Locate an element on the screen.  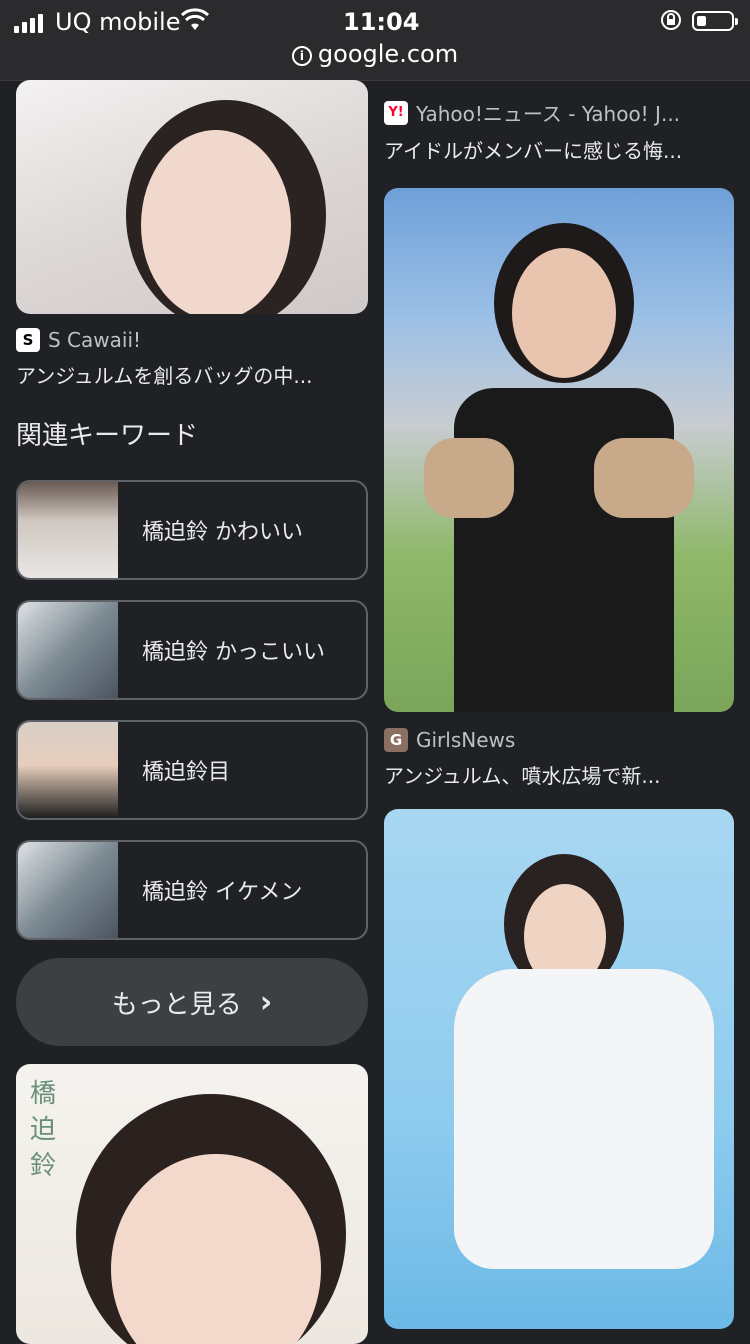
related-keyword-item: 橋迫鈴 かわいい is located at coordinates (192, 530).